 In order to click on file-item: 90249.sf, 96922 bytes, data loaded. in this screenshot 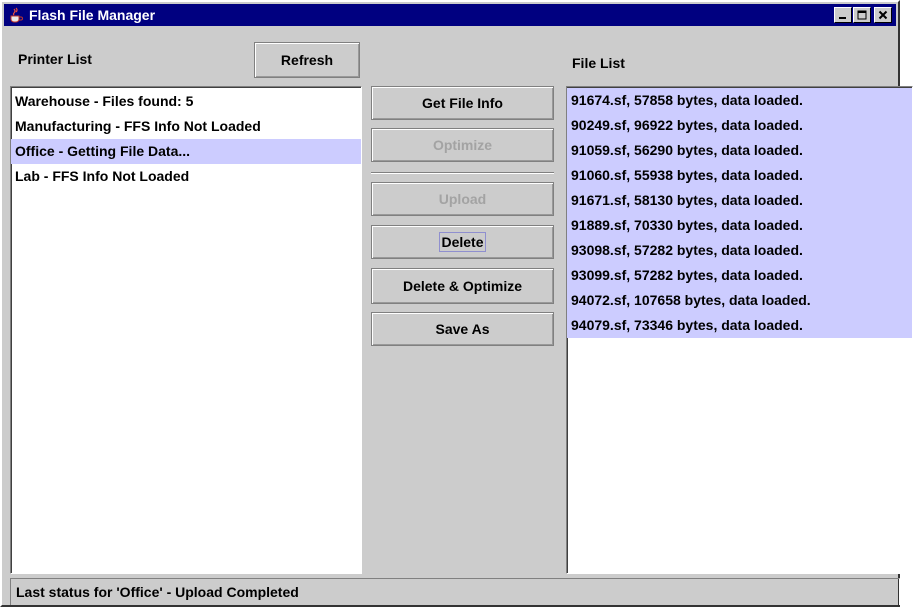, I will do `click(739, 125)`.